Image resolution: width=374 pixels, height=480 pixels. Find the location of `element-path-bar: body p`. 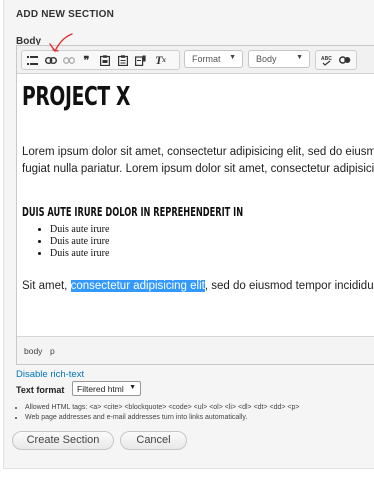

element-path-bar: body p is located at coordinates (195, 350).